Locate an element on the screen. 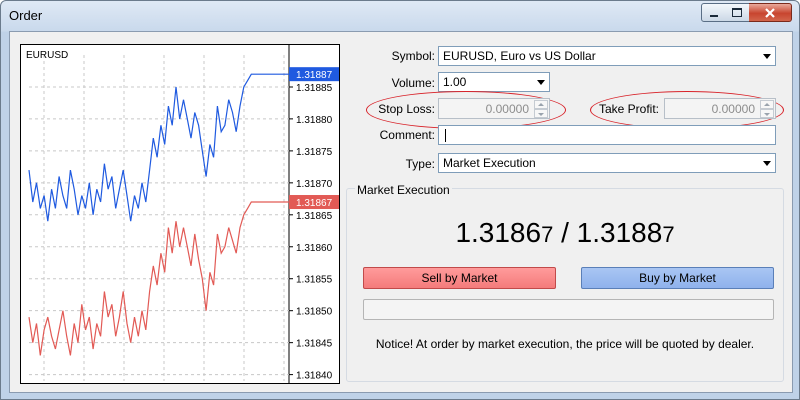  series-line-ask is located at coordinates (158, 147).